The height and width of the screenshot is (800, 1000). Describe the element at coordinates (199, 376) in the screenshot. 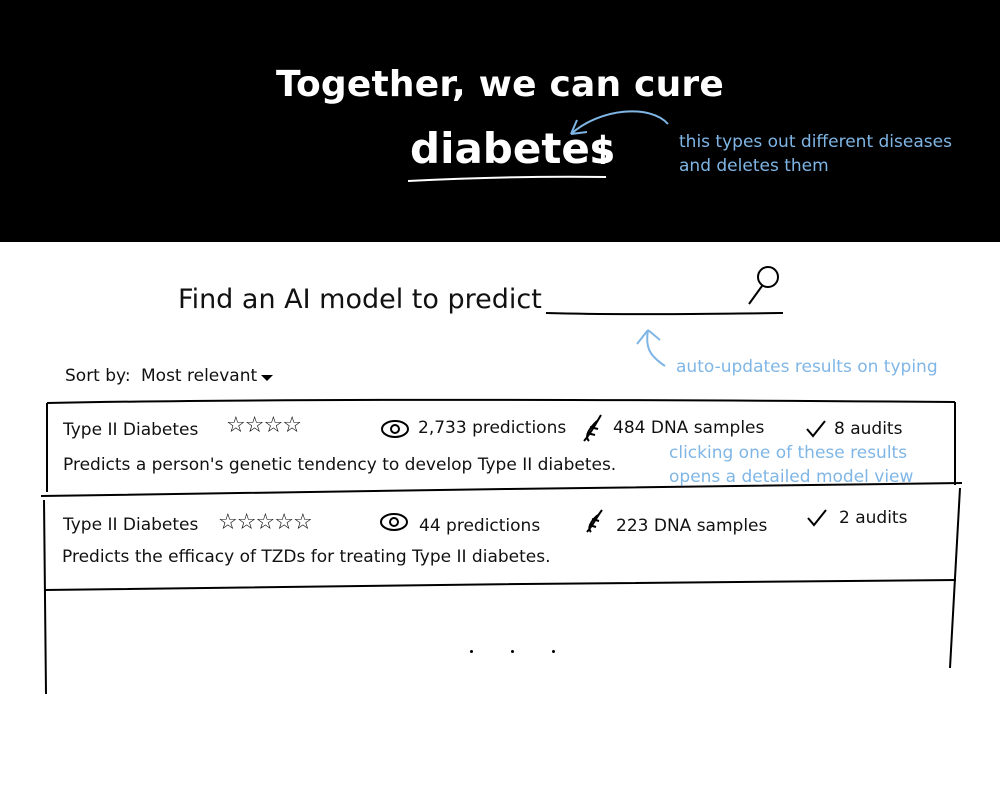

I see `sort-selected-value: Most relevant` at that location.